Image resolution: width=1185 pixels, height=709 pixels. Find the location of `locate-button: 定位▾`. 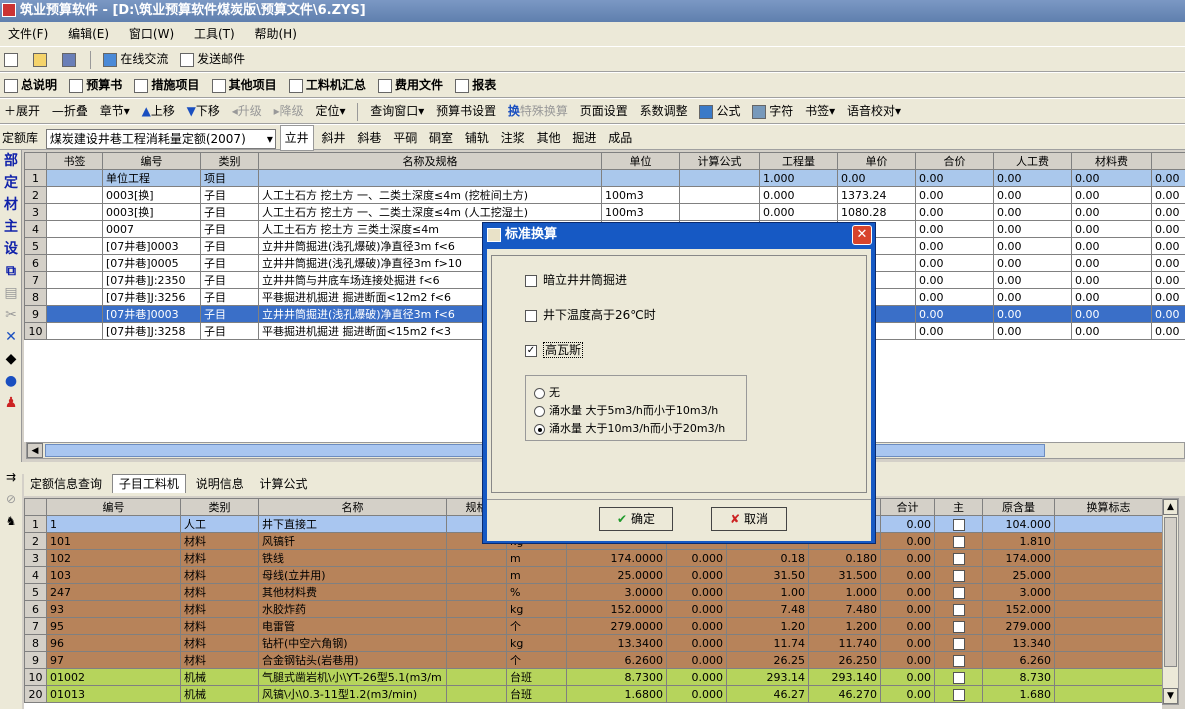

locate-button: 定位▾ is located at coordinates (330, 111).